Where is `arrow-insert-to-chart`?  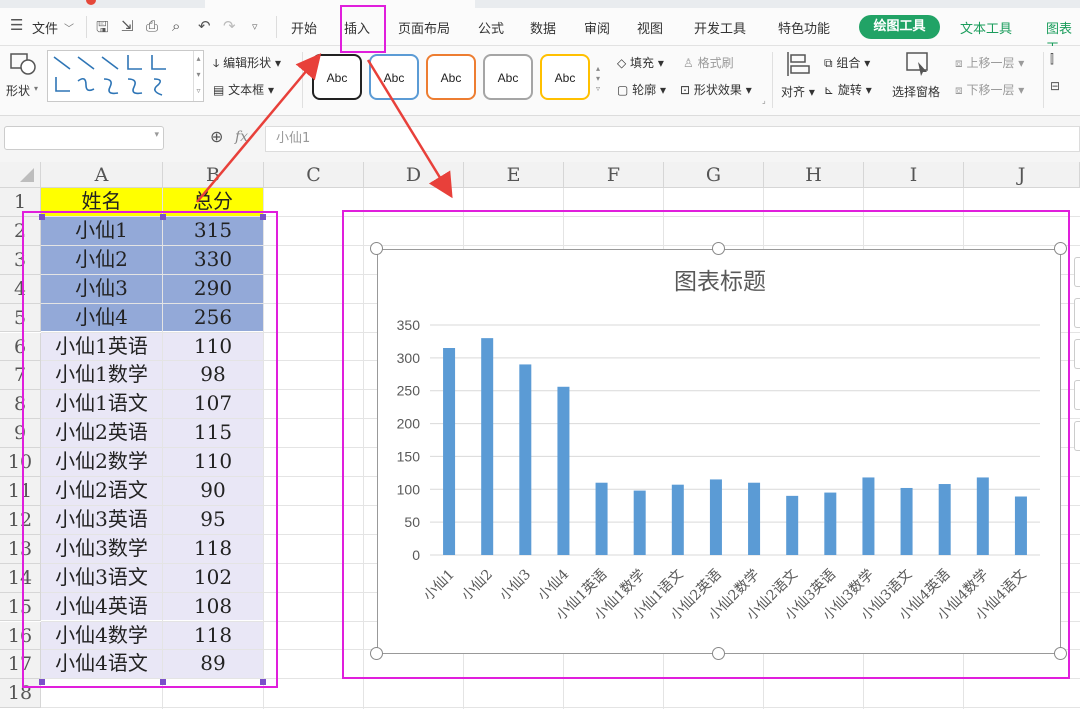
arrow-insert-to-chart is located at coordinates (409, 129).